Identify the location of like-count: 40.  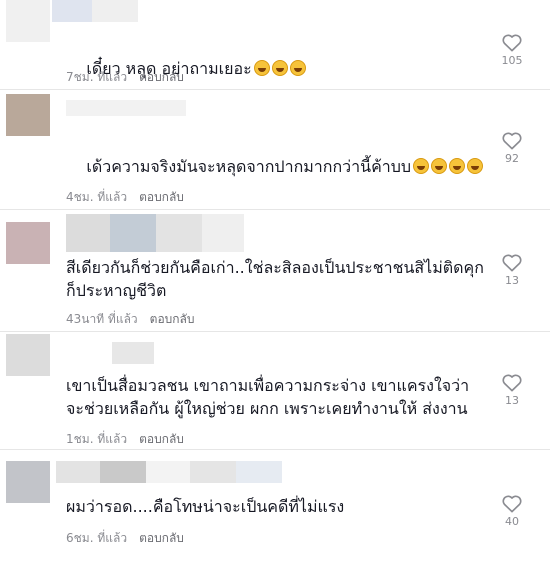
(512, 521).